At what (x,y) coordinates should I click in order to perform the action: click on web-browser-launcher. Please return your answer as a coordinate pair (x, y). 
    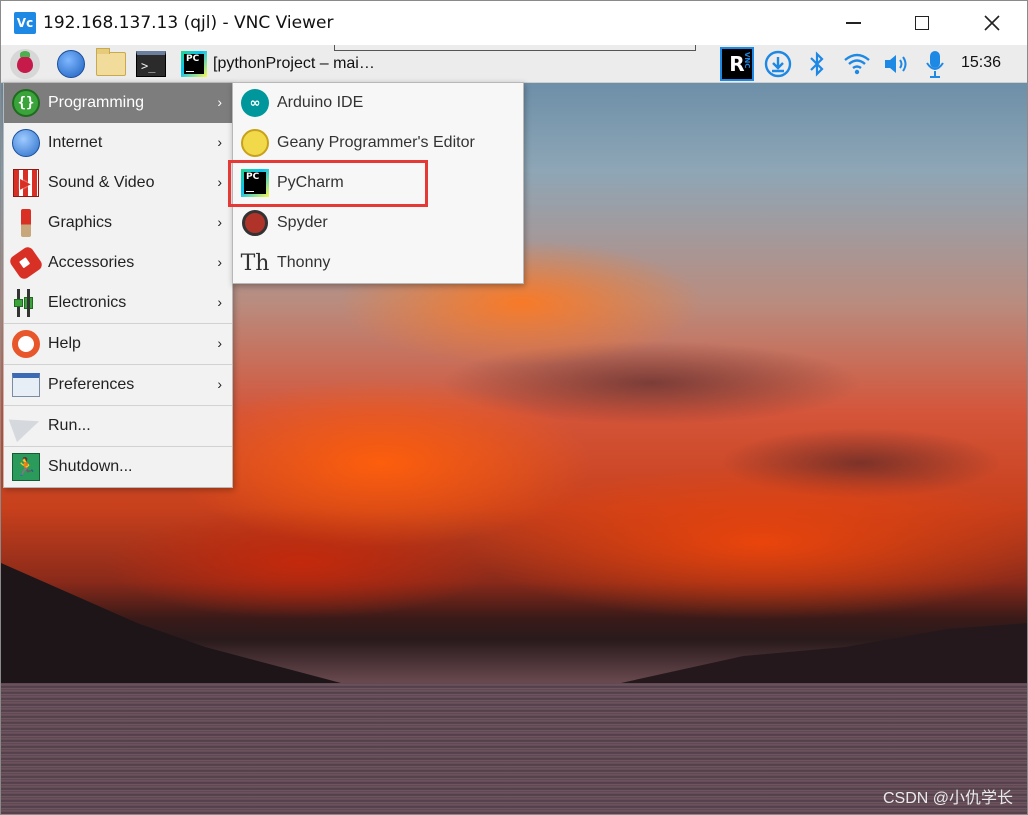
    Looking at the image, I should click on (71, 64).